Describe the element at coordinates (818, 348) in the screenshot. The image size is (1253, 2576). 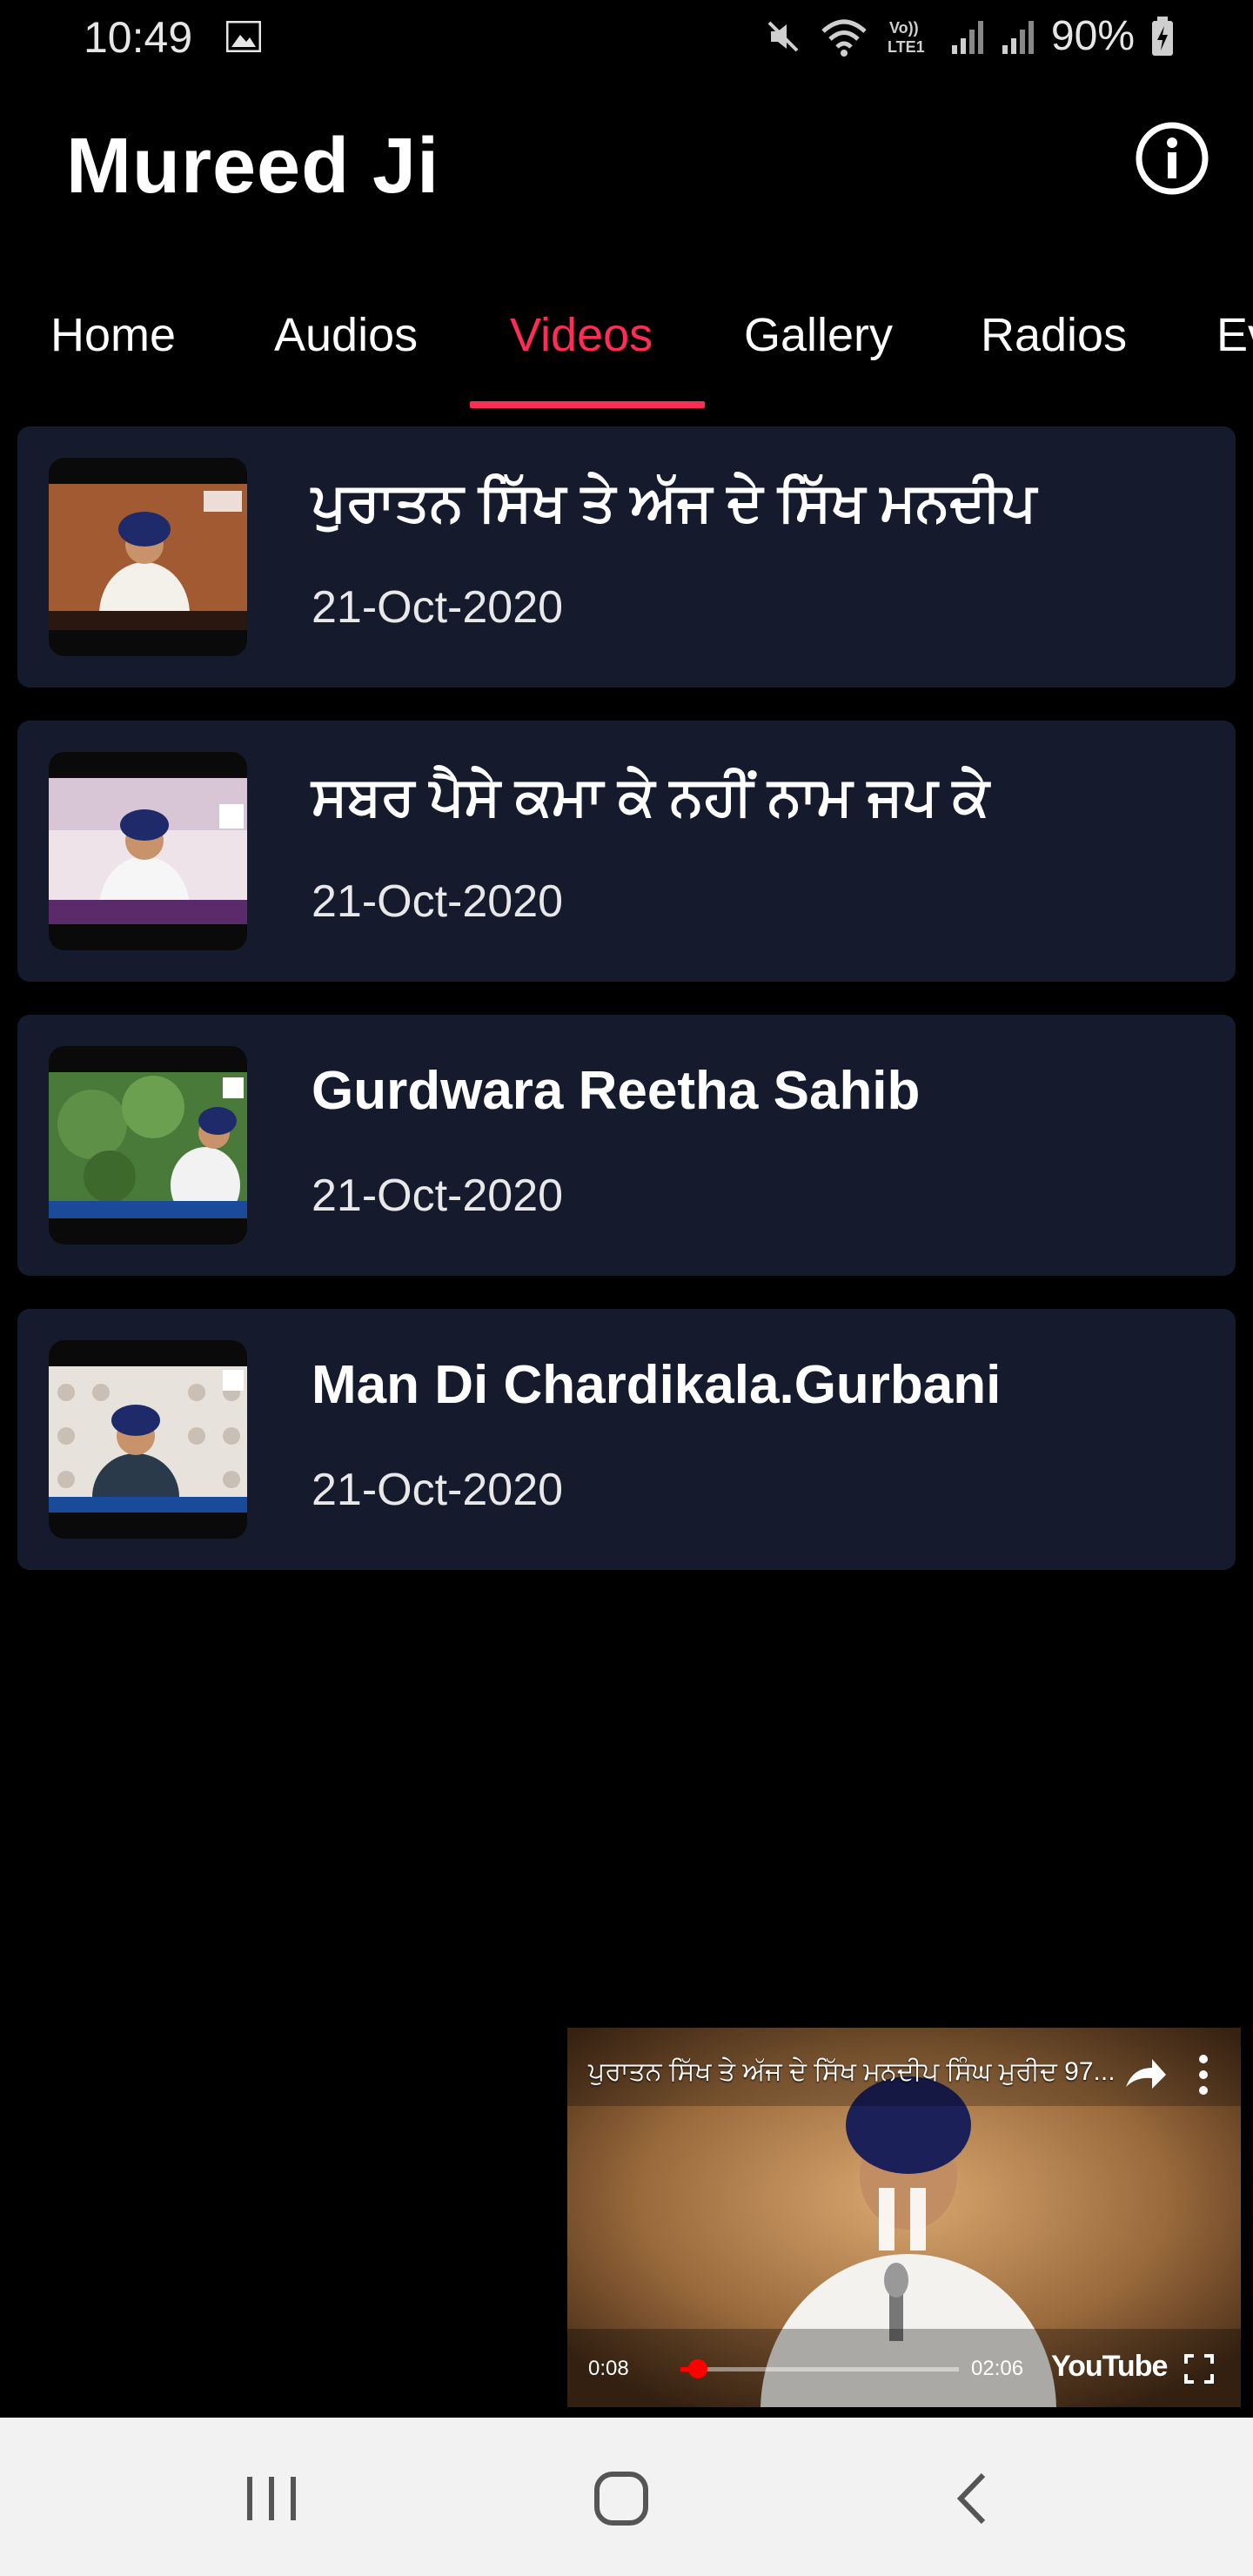
I see `tab-gallery: Gallery` at that location.